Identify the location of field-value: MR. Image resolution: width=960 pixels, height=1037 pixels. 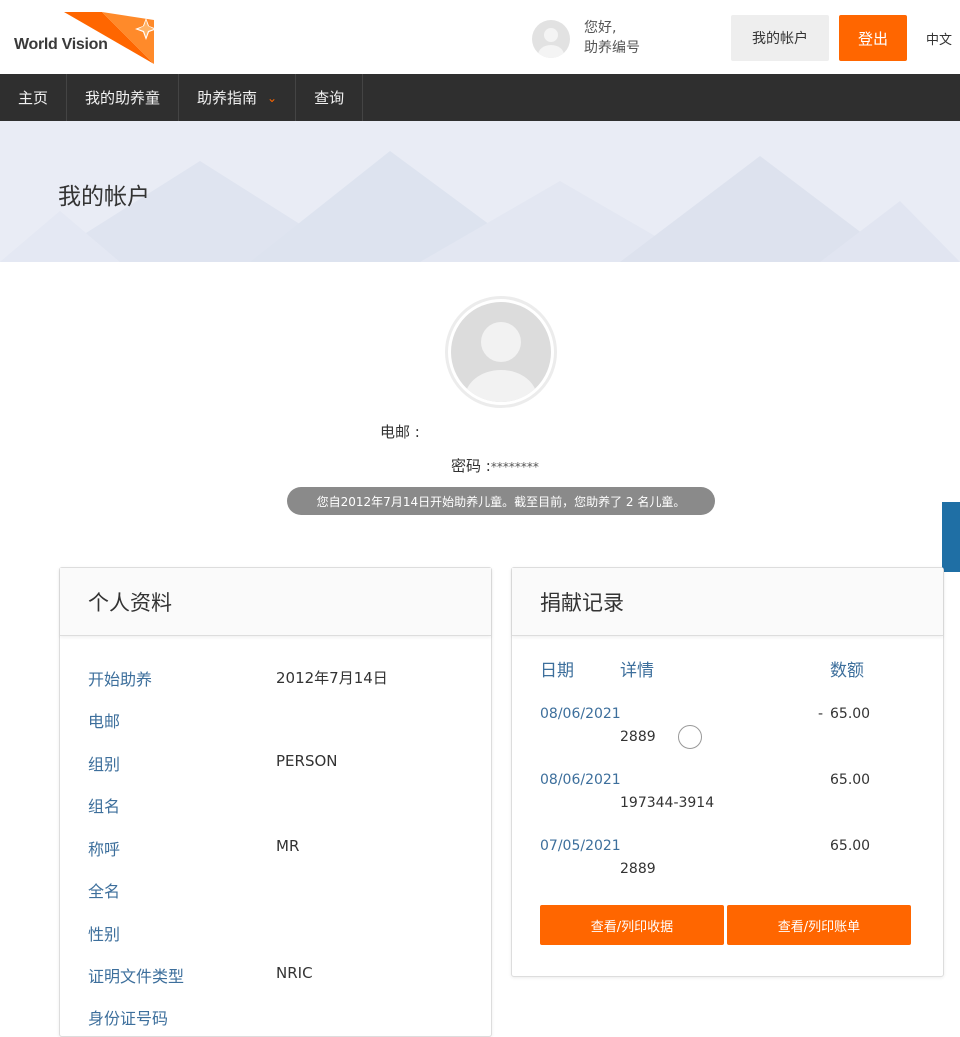
(288, 846).